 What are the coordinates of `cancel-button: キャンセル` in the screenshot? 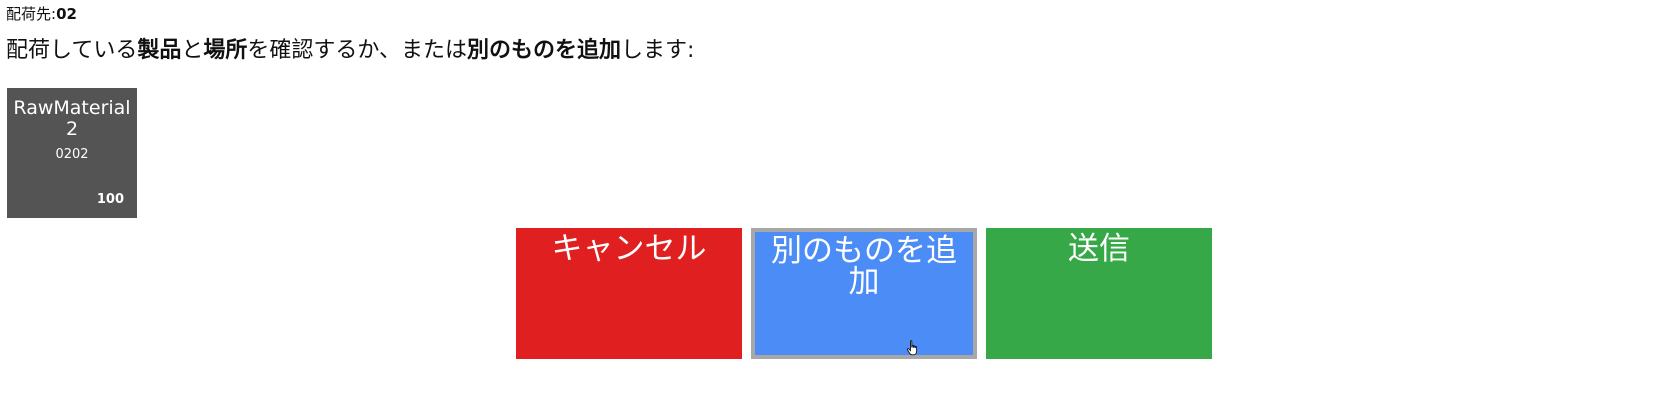 It's located at (629, 293).